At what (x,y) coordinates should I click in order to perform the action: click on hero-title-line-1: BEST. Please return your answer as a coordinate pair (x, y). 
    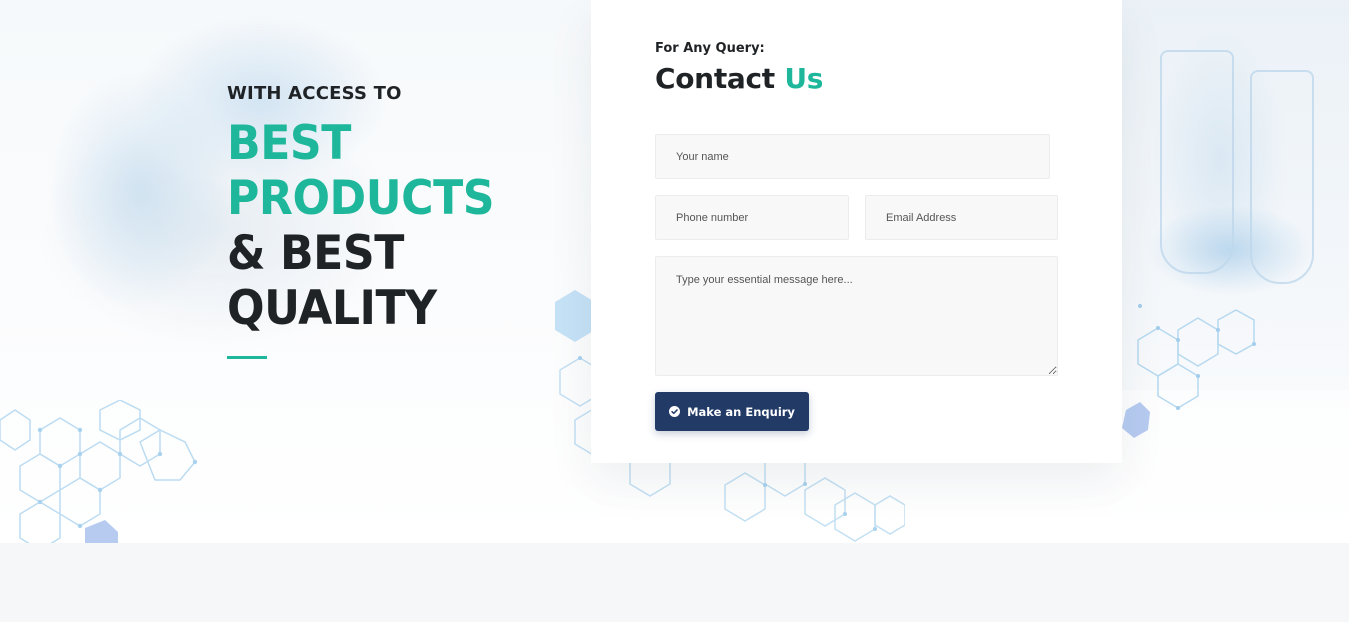
    Looking at the image, I should click on (289, 143).